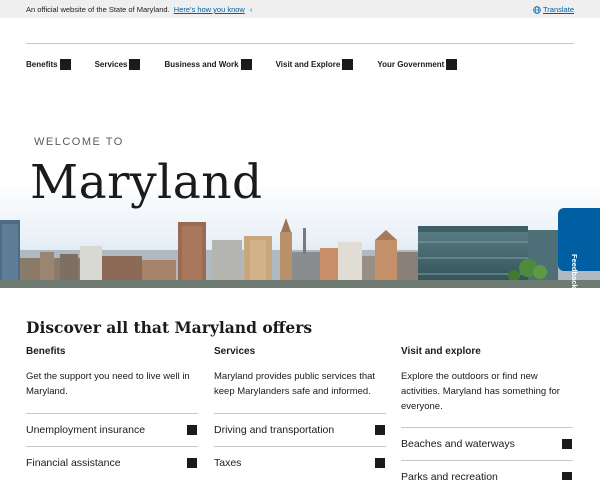 This screenshot has width=600, height=480. Describe the element at coordinates (251, 10) in the screenshot. I see `chevron-down-icon: ‹` at that location.